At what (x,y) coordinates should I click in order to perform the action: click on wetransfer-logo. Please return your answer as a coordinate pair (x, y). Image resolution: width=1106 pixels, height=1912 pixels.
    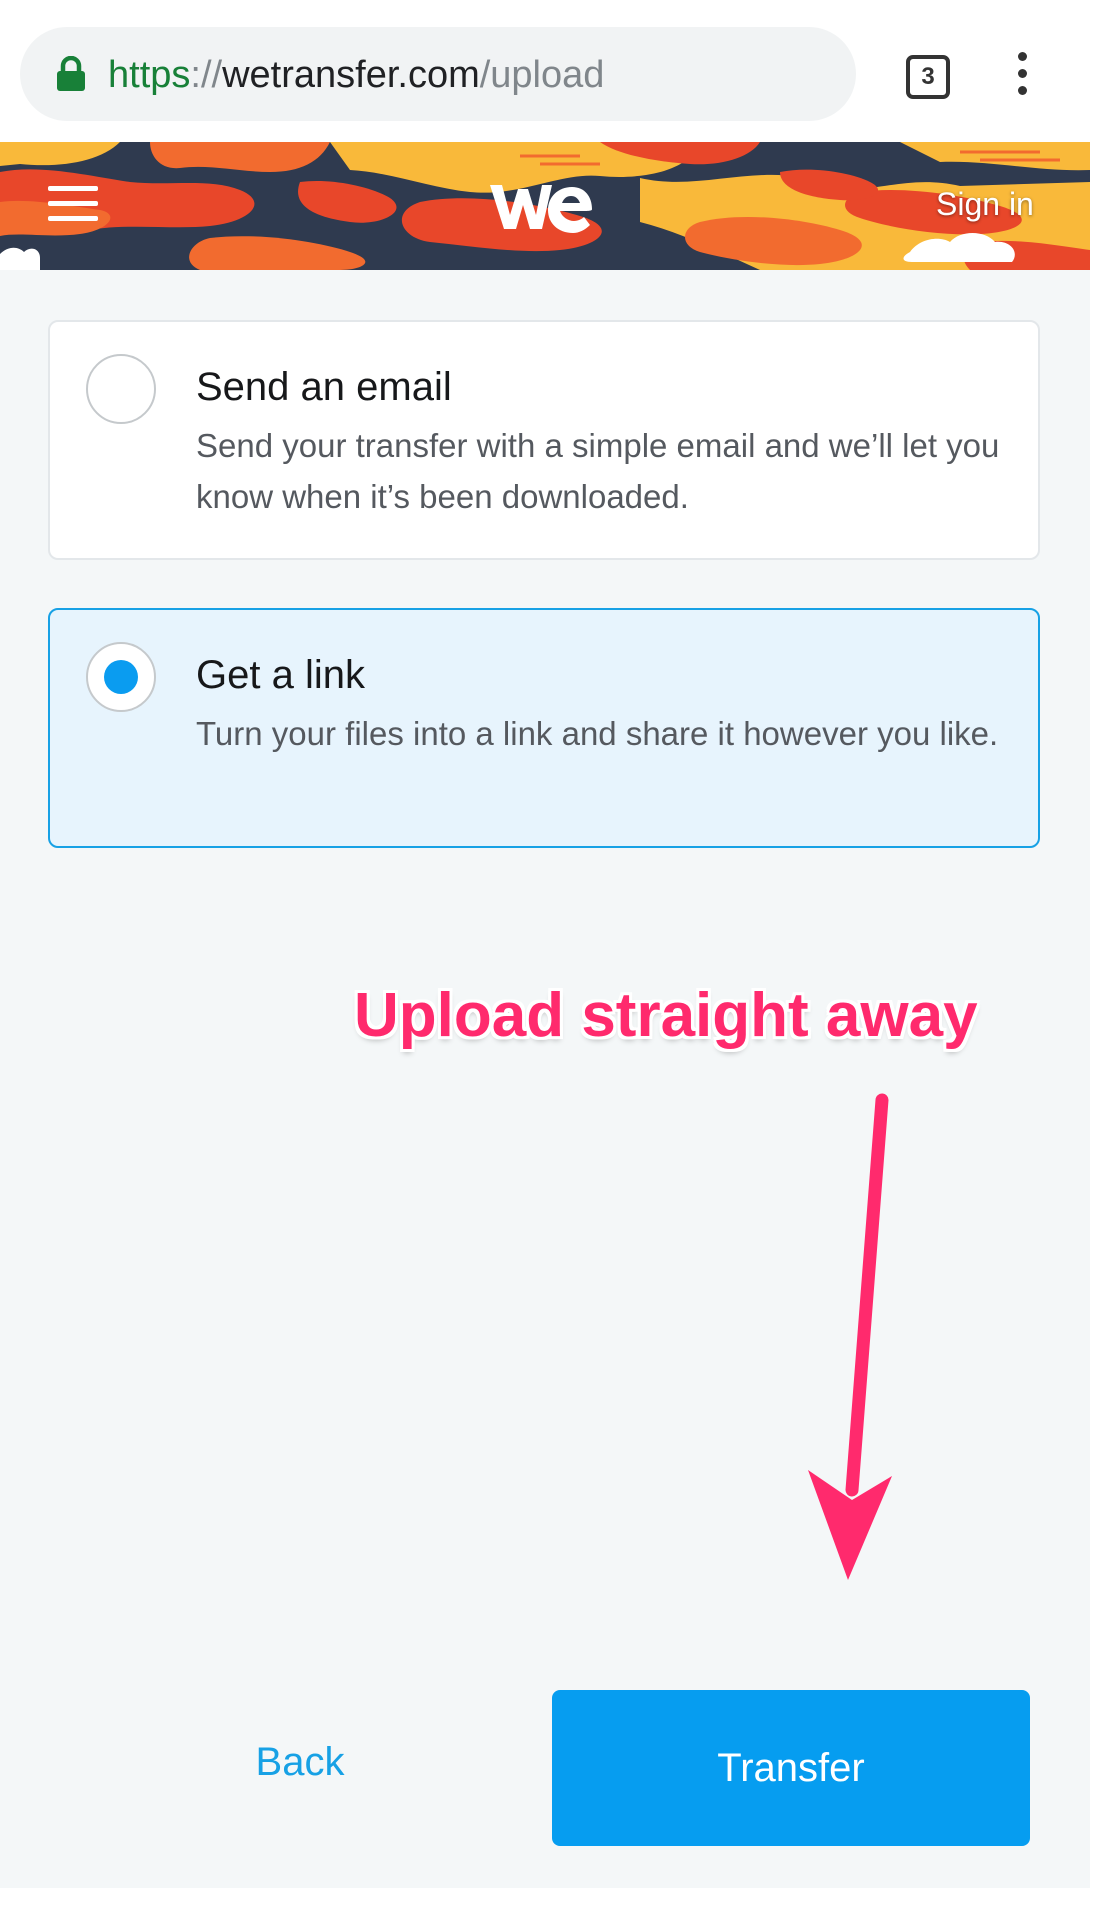
    Looking at the image, I should click on (539, 208).